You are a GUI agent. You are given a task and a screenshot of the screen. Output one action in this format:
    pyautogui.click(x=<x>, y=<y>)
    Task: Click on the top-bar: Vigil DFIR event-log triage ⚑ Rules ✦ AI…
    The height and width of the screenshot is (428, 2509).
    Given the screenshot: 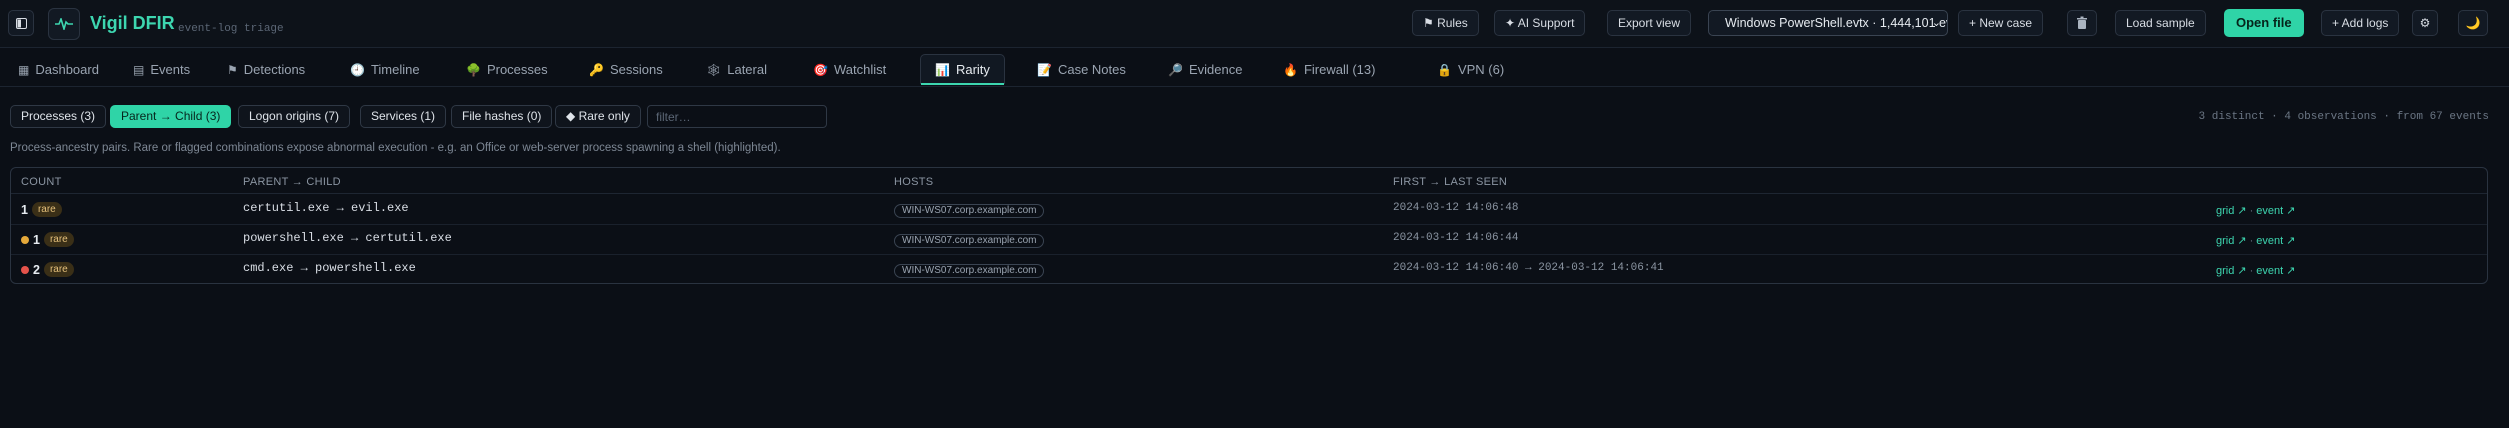 What is the action you would take?
    pyautogui.click(x=1254, y=24)
    